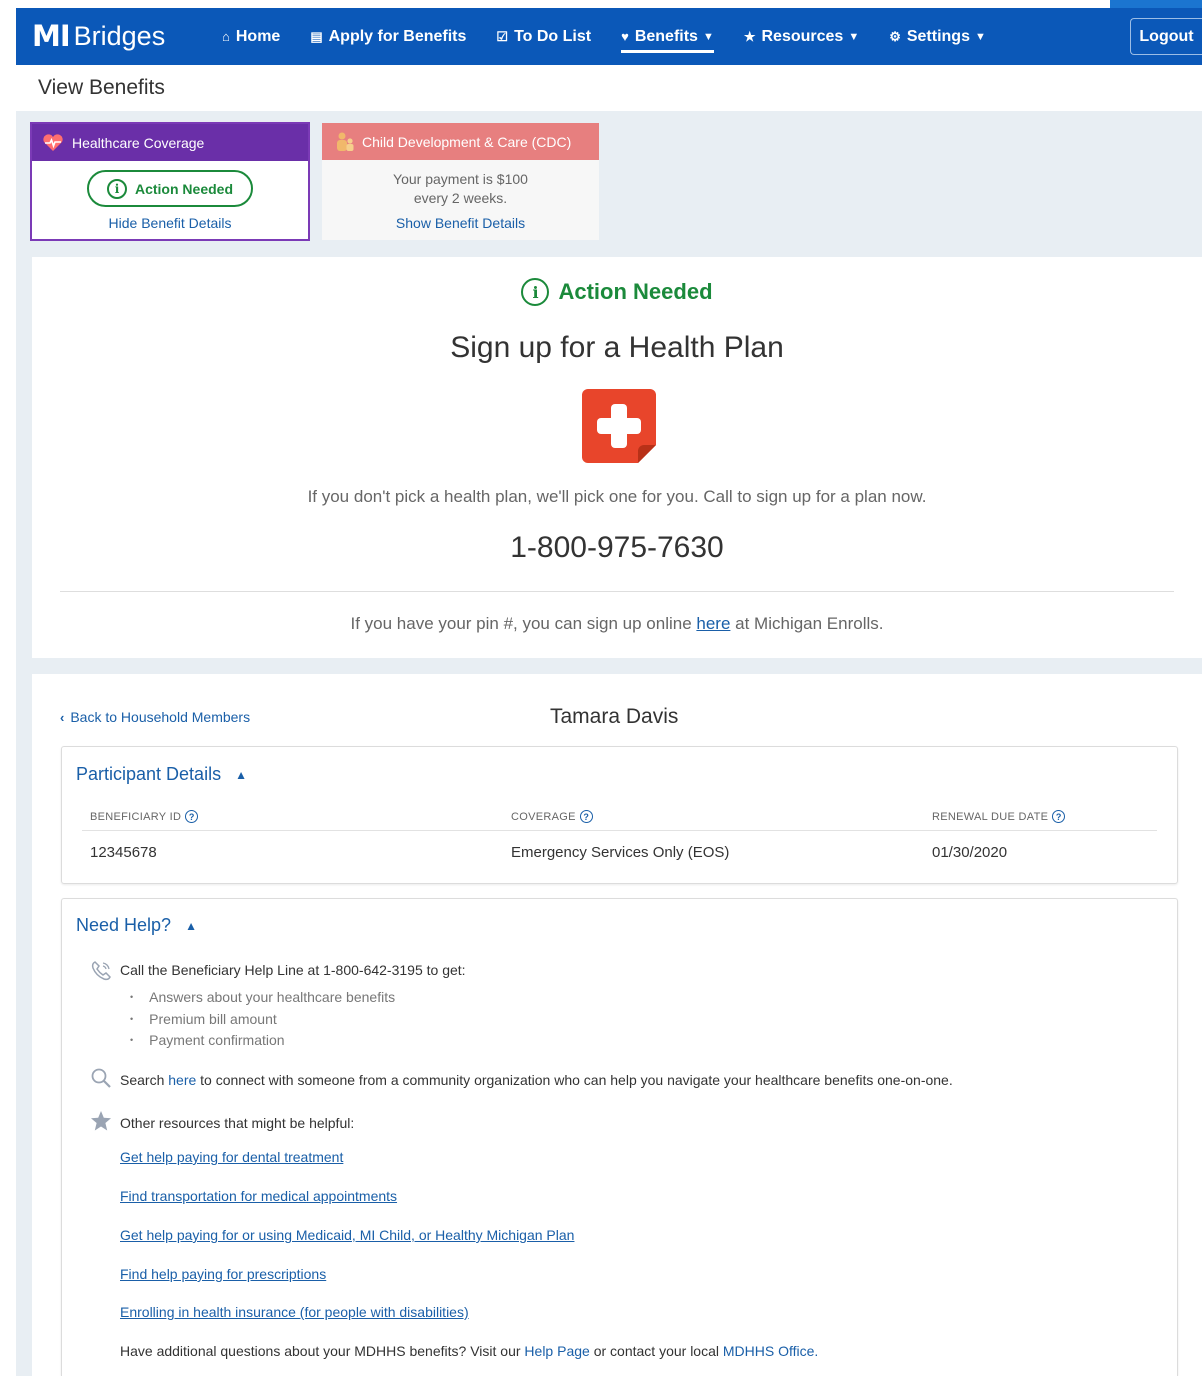  What do you see at coordinates (770, 1351) in the screenshot?
I see `mdhhs-office-link: MDHHS Office.` at bounding box center [770, 1351].